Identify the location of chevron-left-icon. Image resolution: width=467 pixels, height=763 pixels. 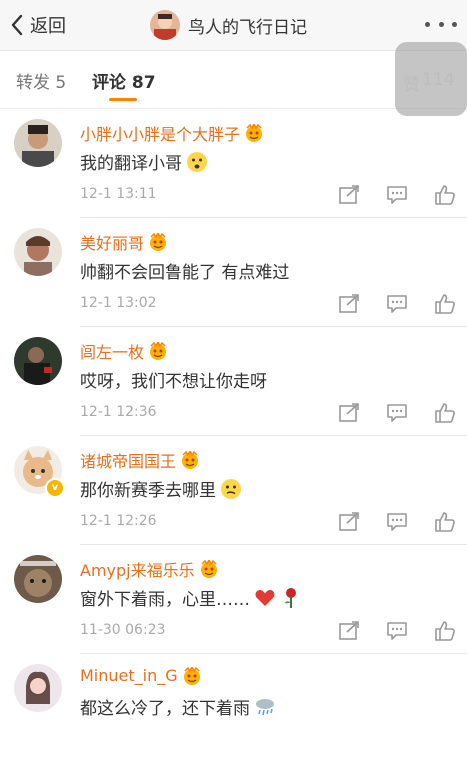
(17, 25).